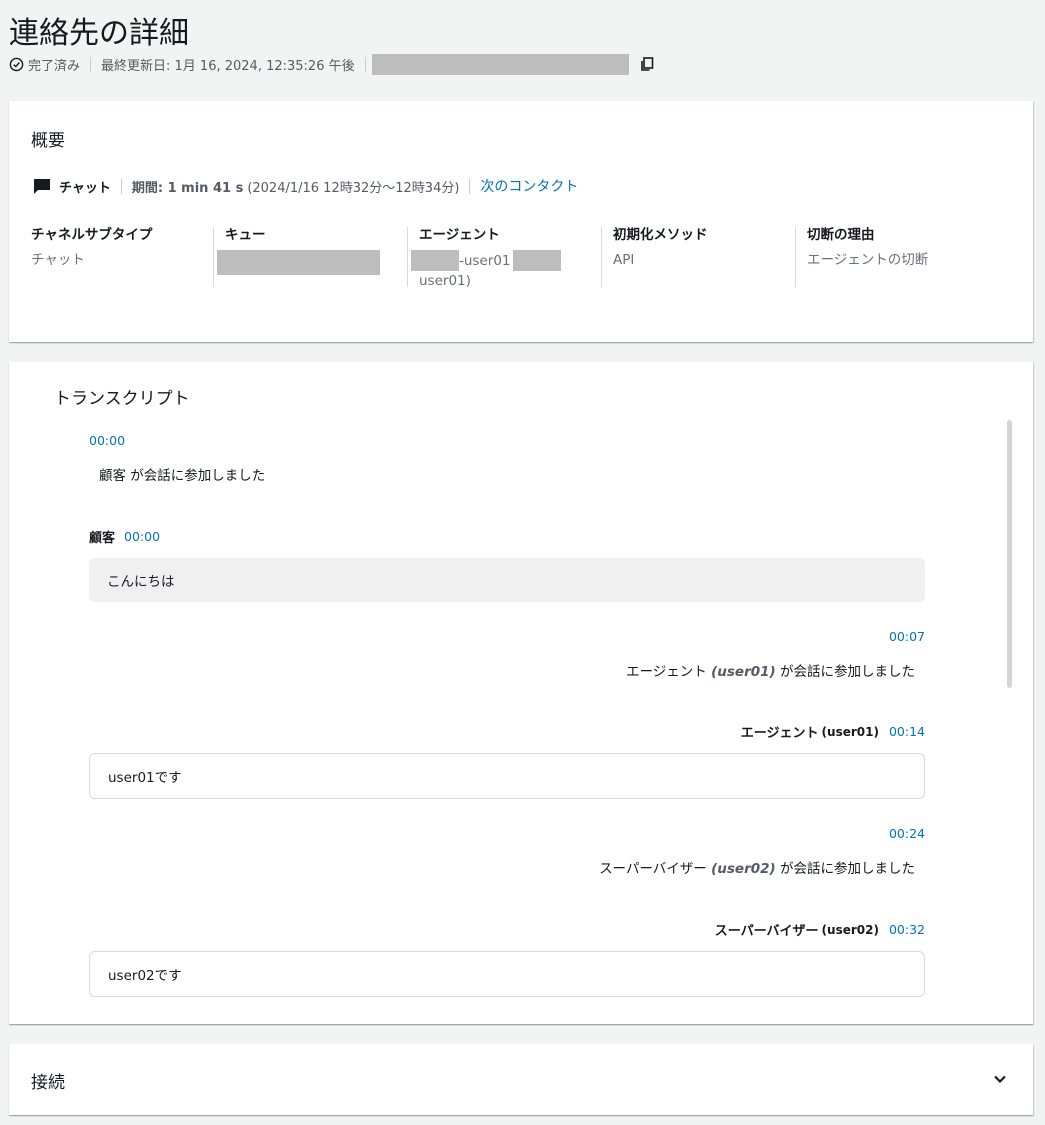  I want to click on column-disconnect-reason: 切断の理由 エージェントの切断, so click(898, 255).